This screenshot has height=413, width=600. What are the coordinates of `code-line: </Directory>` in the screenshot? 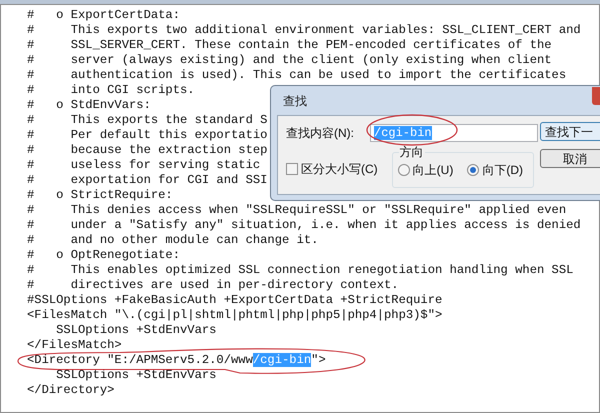 It's located at (70, 390).